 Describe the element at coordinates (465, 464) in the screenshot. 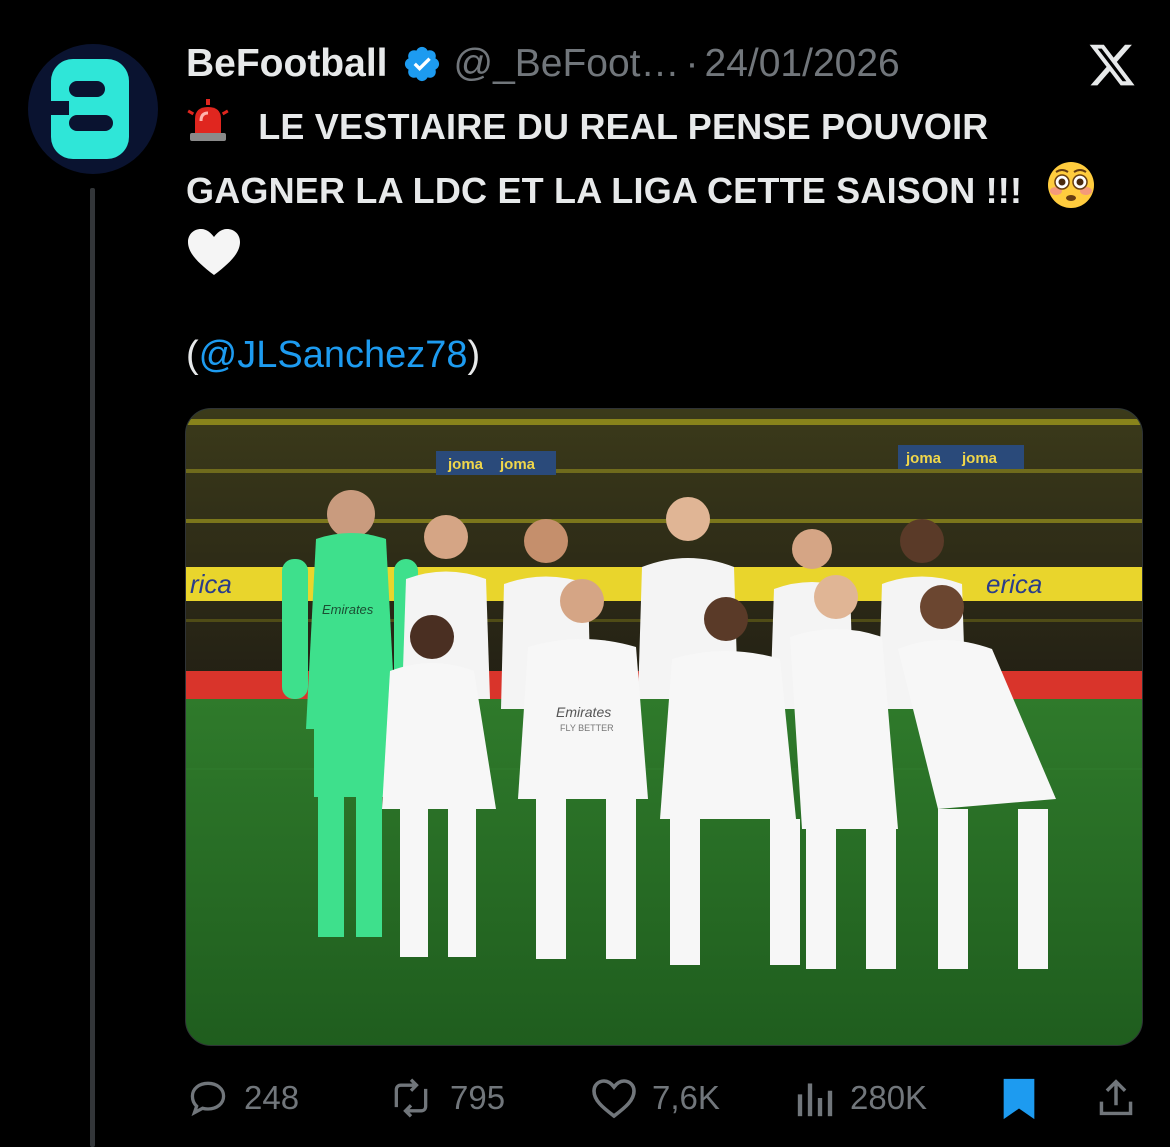

I see `stadium-board-1: joma` at that location.